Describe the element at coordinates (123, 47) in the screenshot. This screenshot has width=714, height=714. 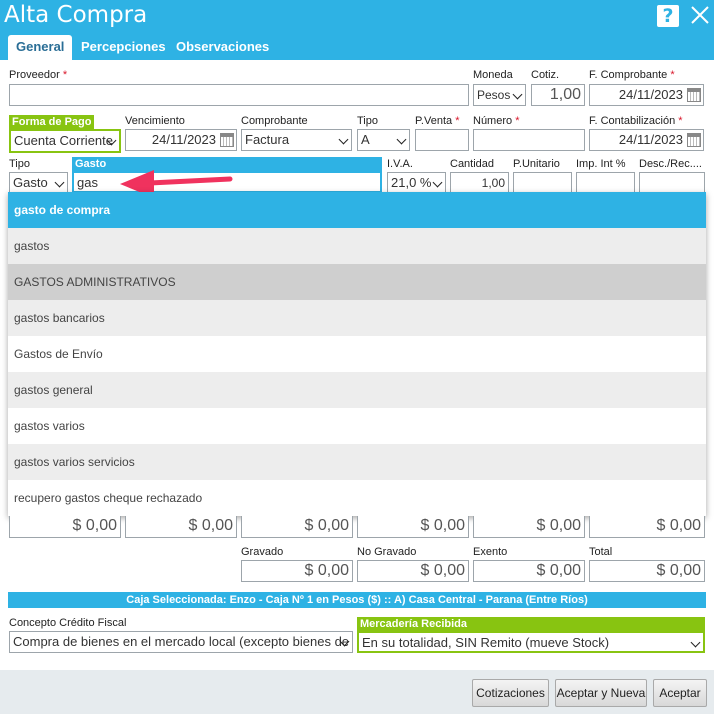
I see `tab-percepciones: Percepciones` at that location.